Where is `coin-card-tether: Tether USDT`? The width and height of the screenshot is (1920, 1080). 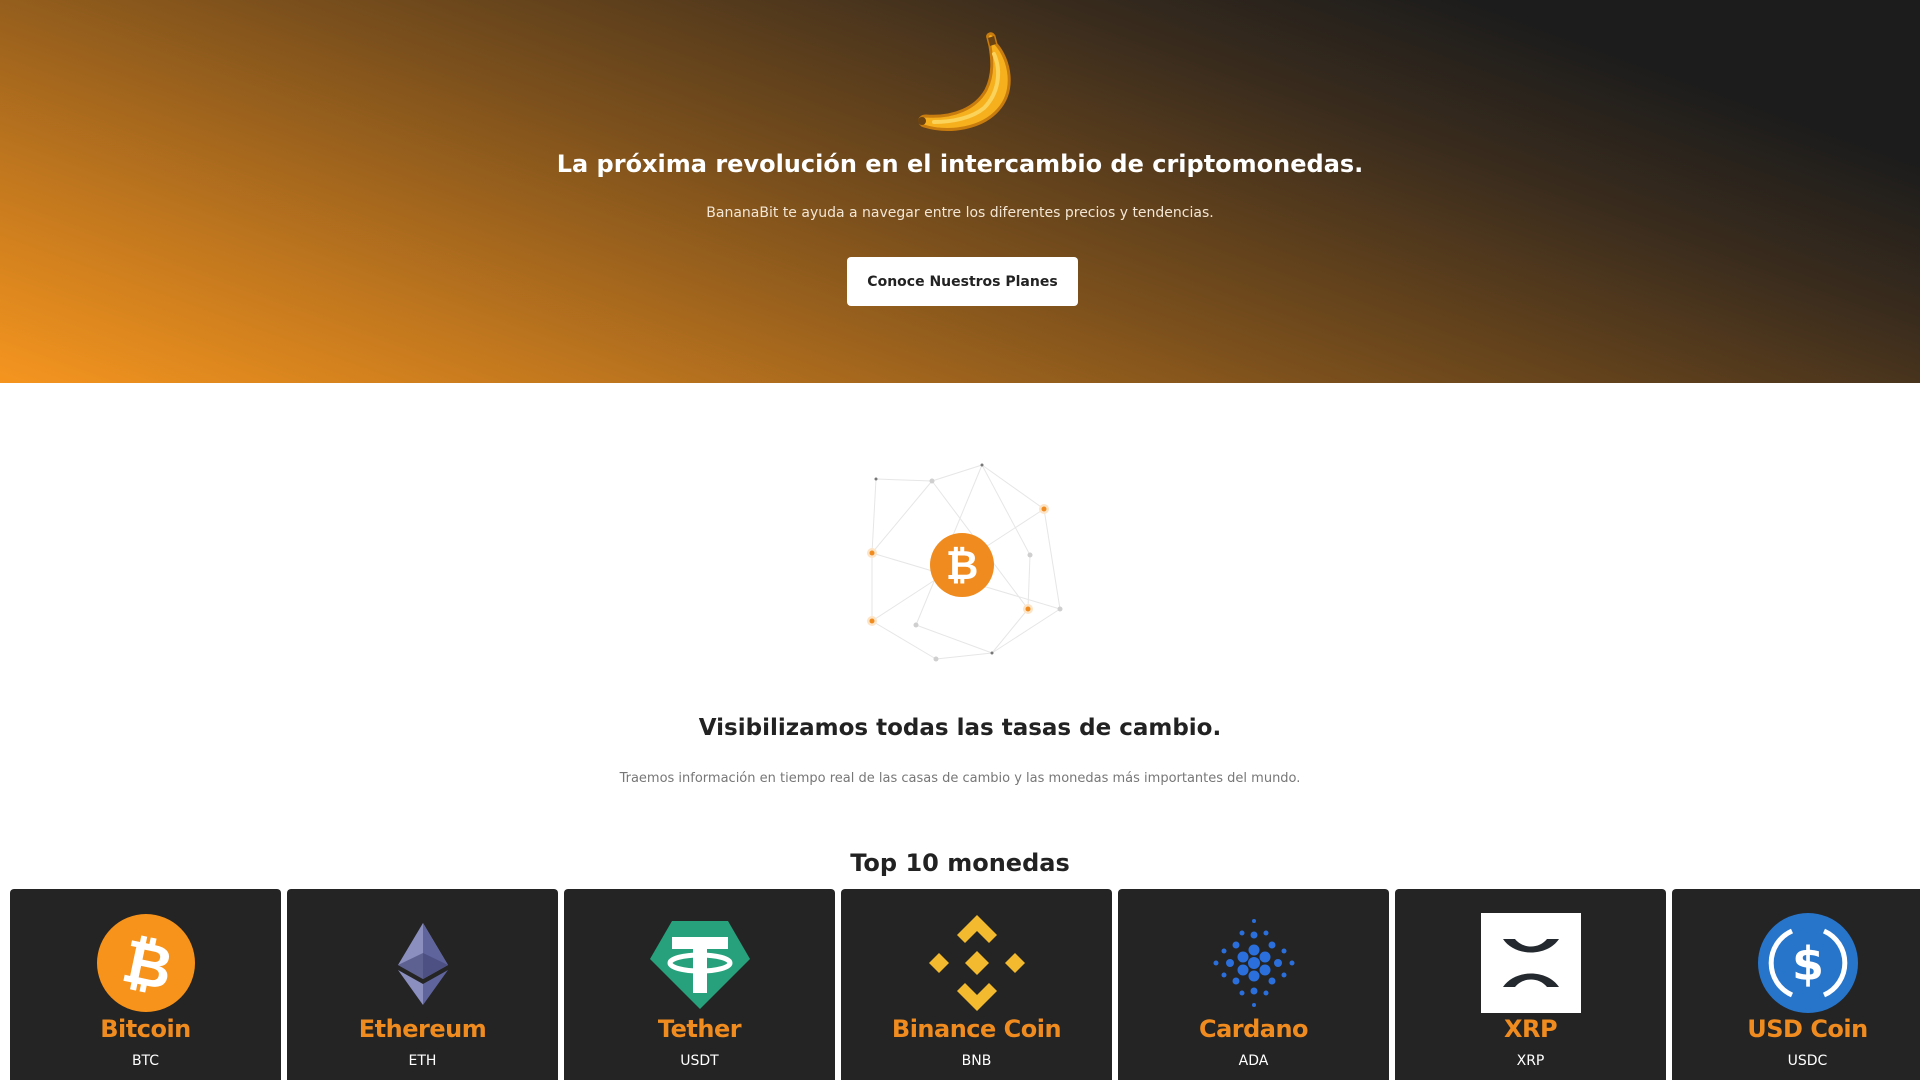 coin-card-tether: Tether USDT is located at coordinates (699, 984).